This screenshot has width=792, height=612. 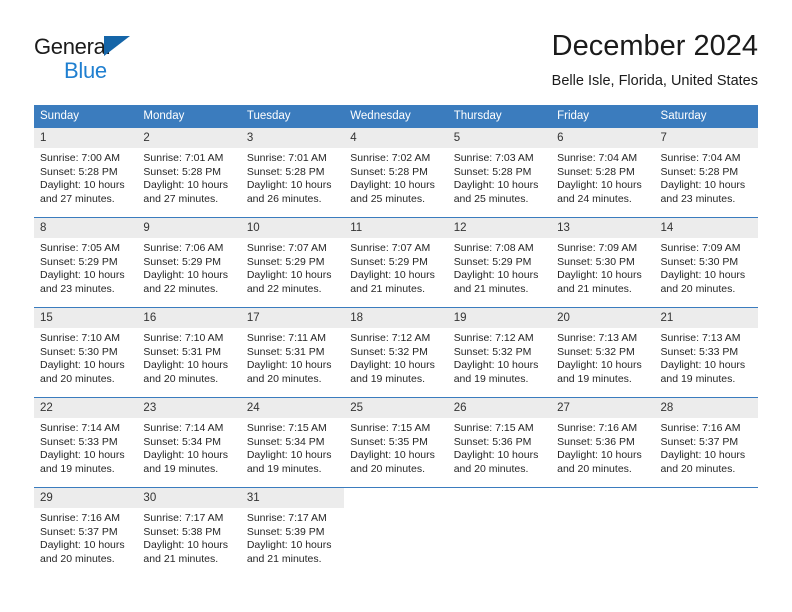 What do you see at coordinates (189, 498) in the screenshot?
I see `day-number: 30` at bounding box center [189, 498].